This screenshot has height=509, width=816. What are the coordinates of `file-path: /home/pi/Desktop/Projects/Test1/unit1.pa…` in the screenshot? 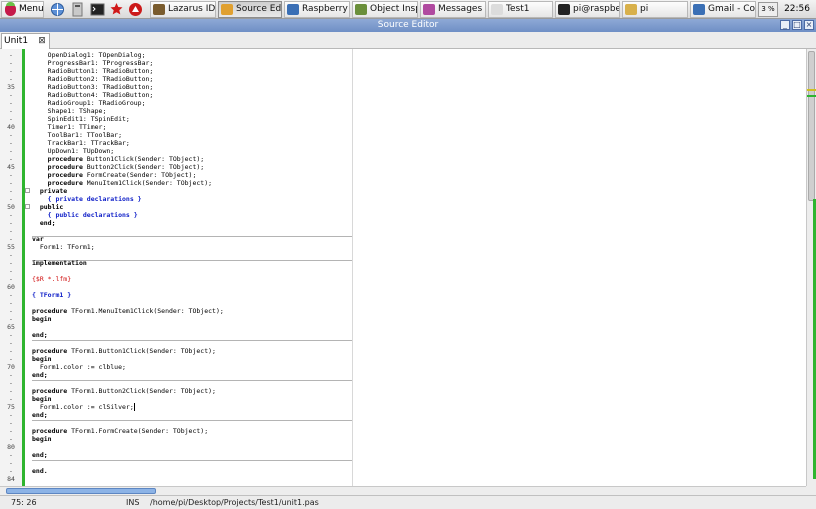 It's located at (234, 502).